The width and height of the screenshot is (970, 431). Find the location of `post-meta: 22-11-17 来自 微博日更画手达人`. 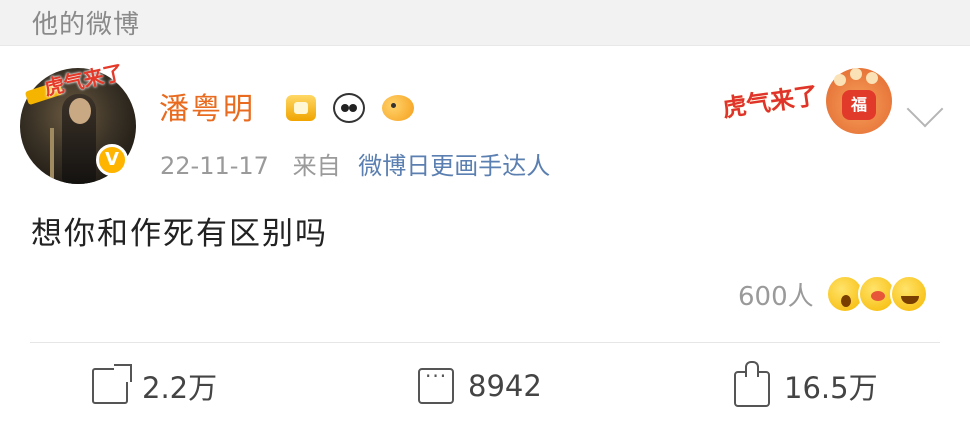

post-meta: 22-11-17 来自 微博日更画手达人 is located at coordinates (355, 163).